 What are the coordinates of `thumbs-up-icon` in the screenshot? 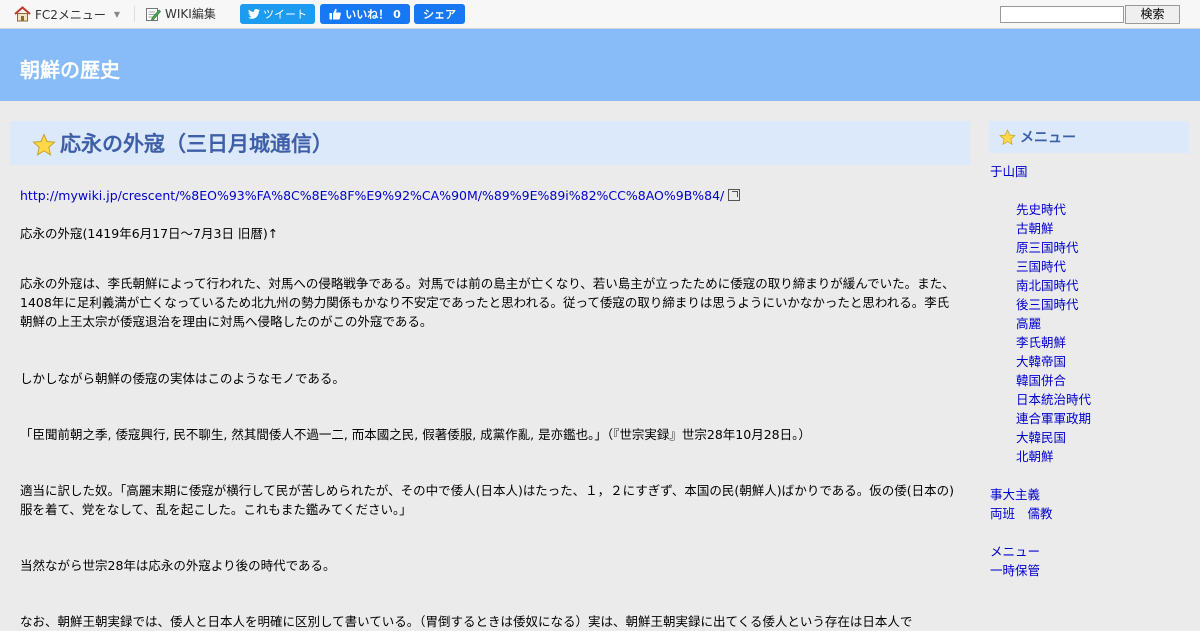 It's located at (335, 14).